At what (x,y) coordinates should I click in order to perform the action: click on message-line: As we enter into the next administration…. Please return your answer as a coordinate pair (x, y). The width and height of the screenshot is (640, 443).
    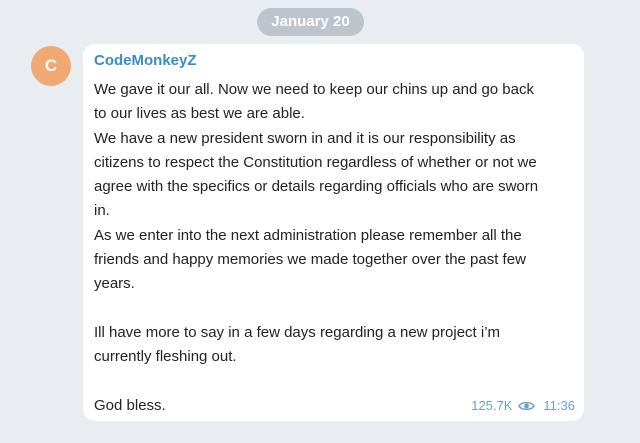
    Looking at the image, I should click on (308, 235).